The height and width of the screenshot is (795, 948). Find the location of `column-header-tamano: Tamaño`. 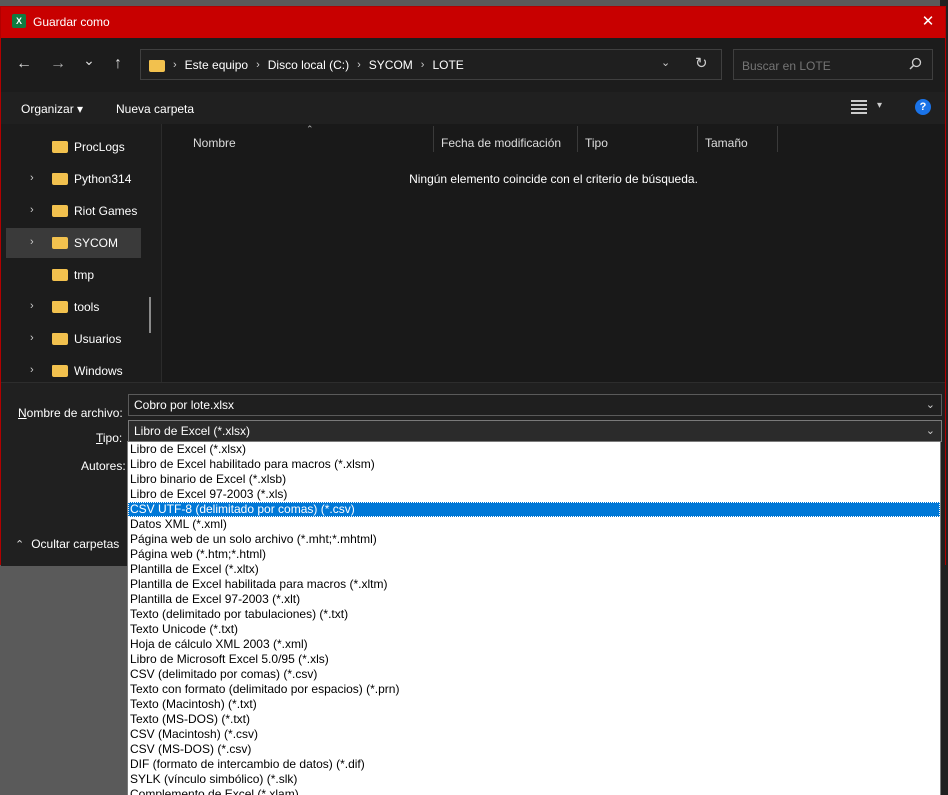

column-header-tamano: Tamaño is located at coordinates (726, 143).